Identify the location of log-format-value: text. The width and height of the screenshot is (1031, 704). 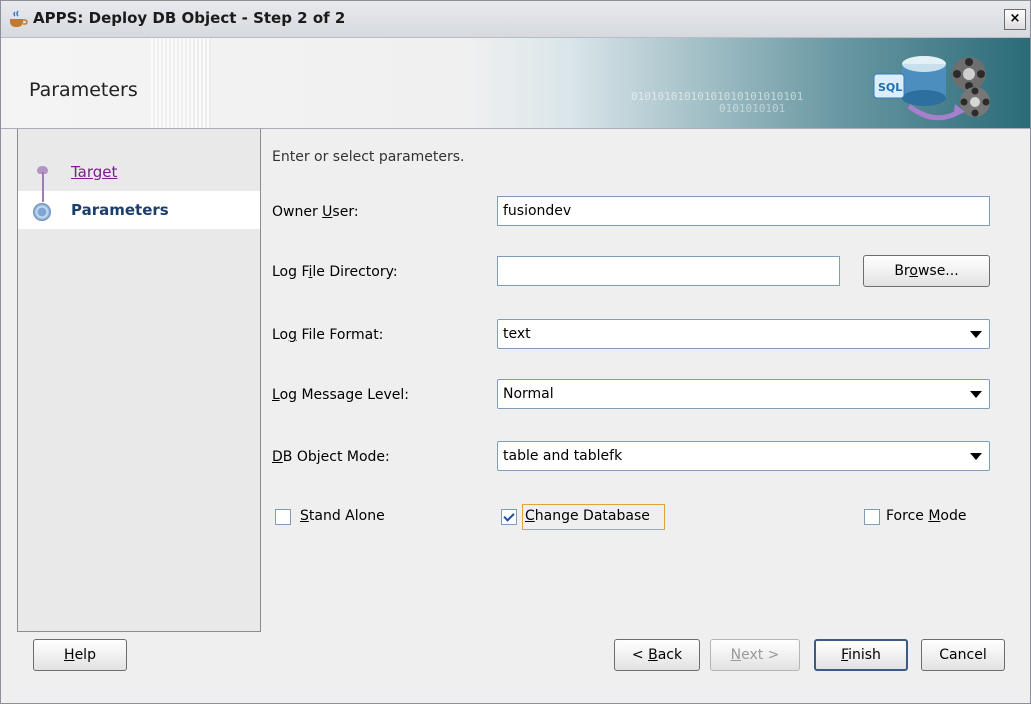
(517, 334).